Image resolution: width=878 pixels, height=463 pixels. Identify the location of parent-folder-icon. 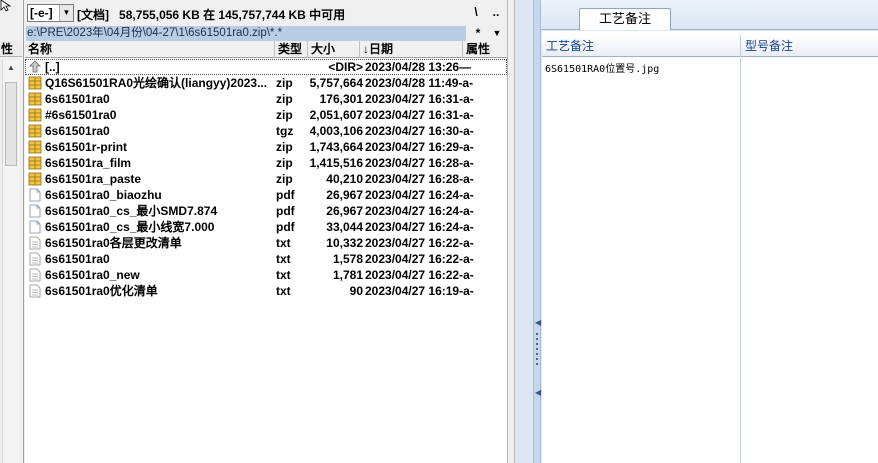
(35, 67).